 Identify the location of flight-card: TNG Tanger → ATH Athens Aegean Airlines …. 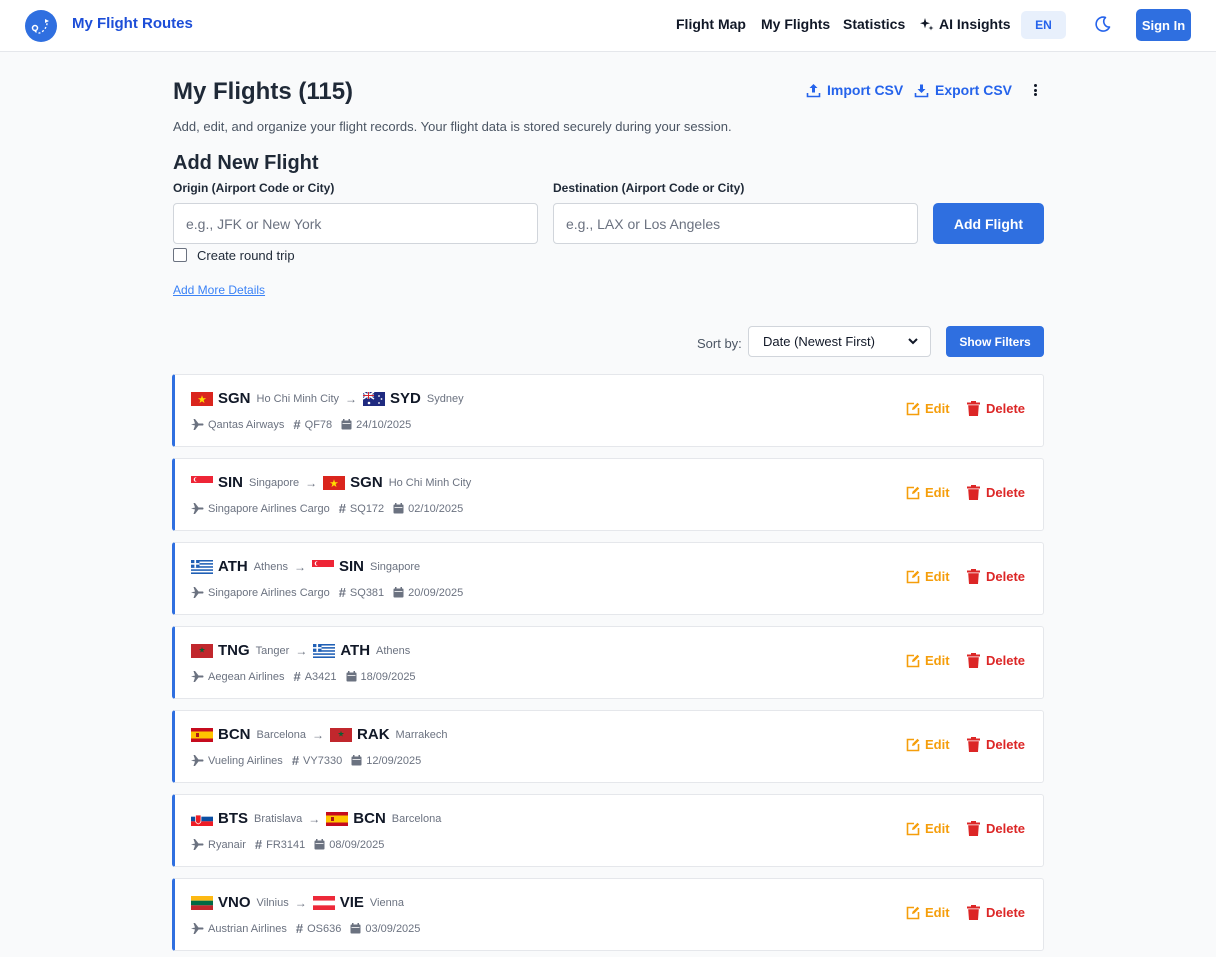
(608, 662).